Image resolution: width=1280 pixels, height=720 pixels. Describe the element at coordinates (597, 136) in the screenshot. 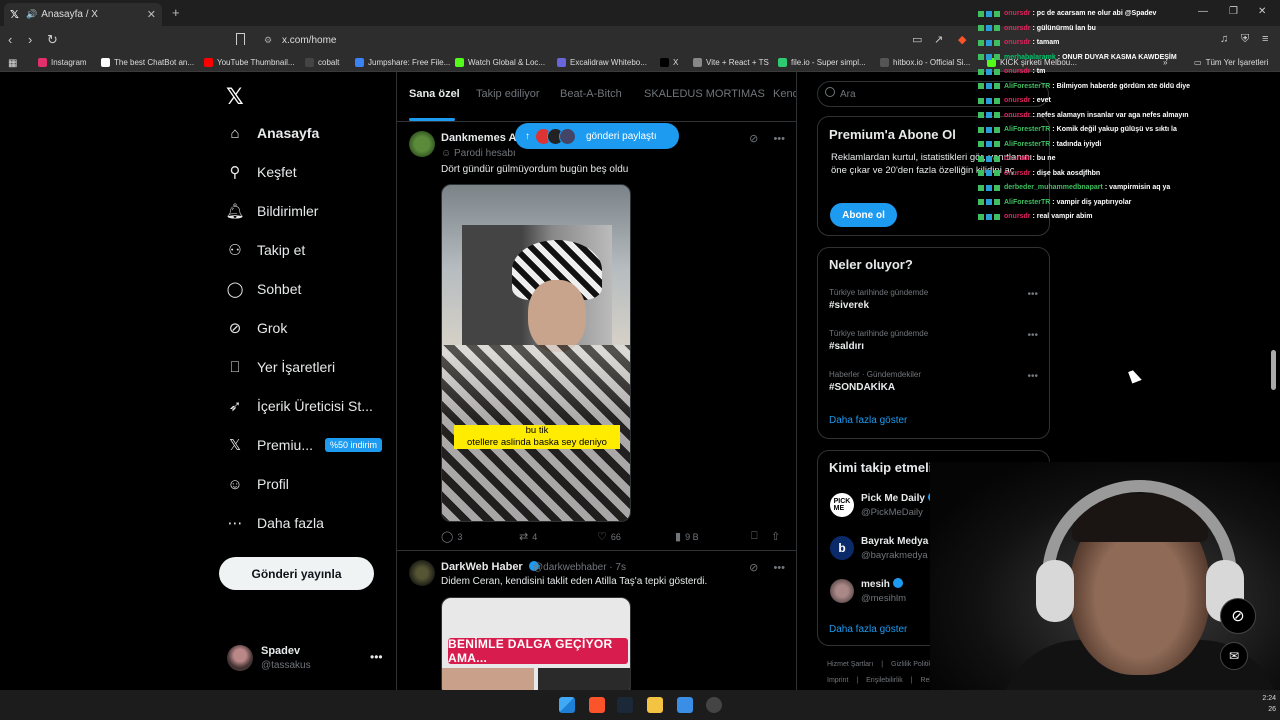

I see `new-posts-pill: ↑ gönderi paylaştı` at that location.